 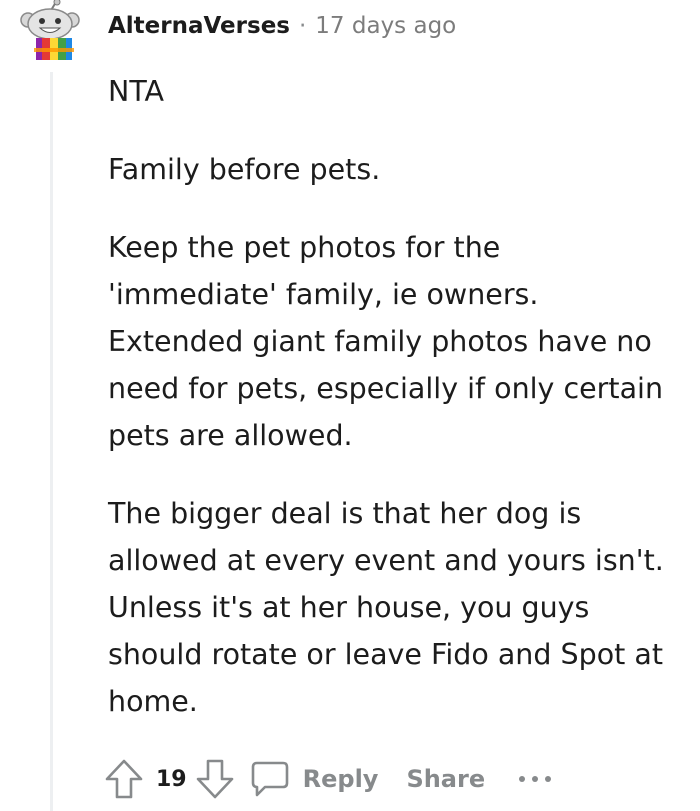 I want to click on timestamp: 17 days ago, so click(x=385, y=26).